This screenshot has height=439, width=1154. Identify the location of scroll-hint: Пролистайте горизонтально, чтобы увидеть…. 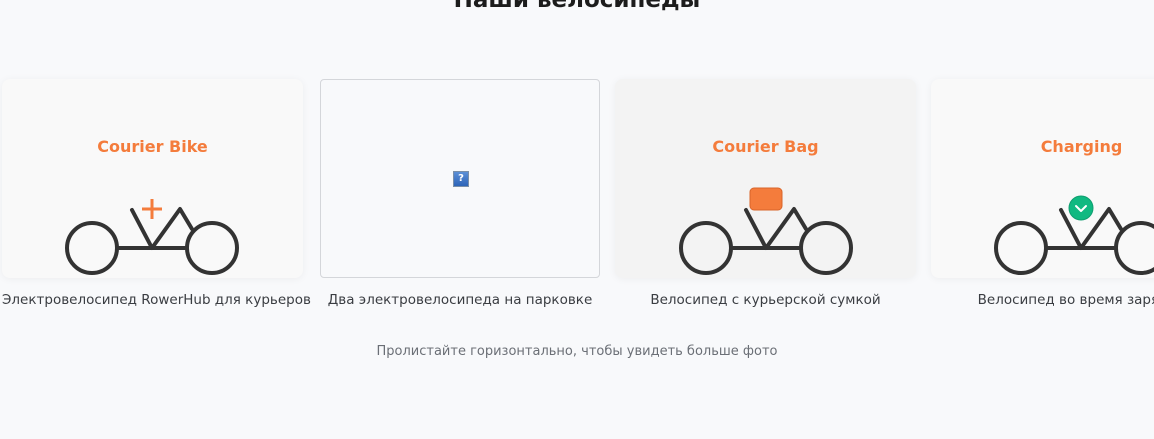
(577, 351).